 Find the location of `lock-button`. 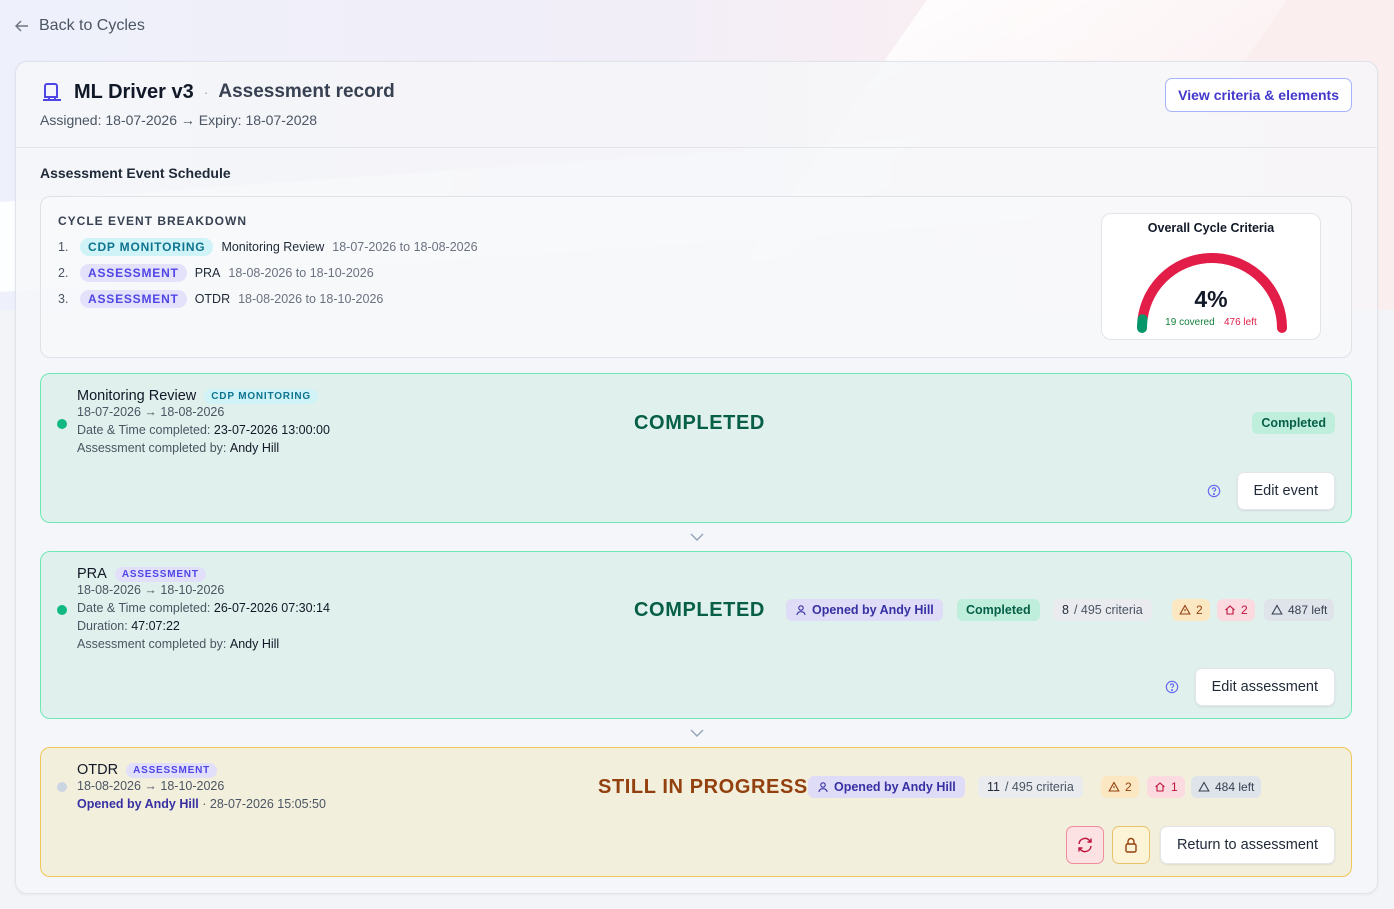

lock-button is located at coordinates (1131, 845).